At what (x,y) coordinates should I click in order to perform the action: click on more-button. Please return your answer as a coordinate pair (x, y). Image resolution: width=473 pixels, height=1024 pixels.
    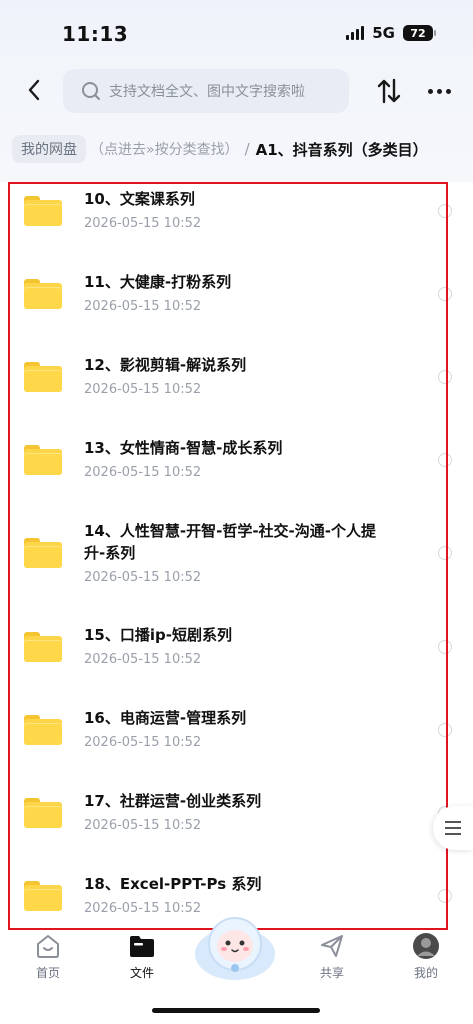
    Looking at the image, I should click on (439, 91).